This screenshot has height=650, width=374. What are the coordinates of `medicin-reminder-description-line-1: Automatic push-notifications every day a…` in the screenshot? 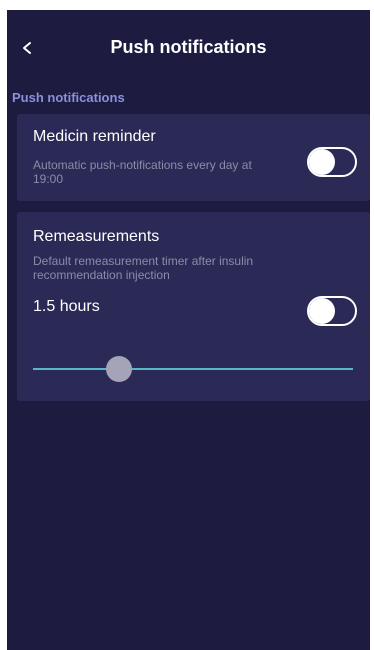 It's located at (142, 165).